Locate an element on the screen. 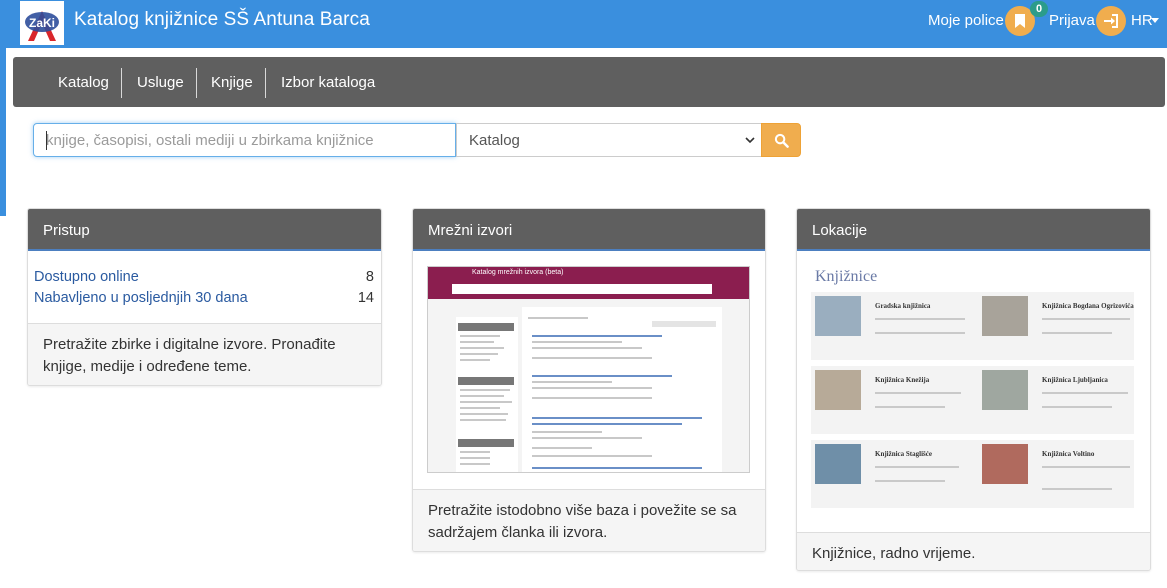 Image resolution: width=1167 pixels, height=588 pixels. zaki-logo: ZaKi is located at coordinates (42, 23).